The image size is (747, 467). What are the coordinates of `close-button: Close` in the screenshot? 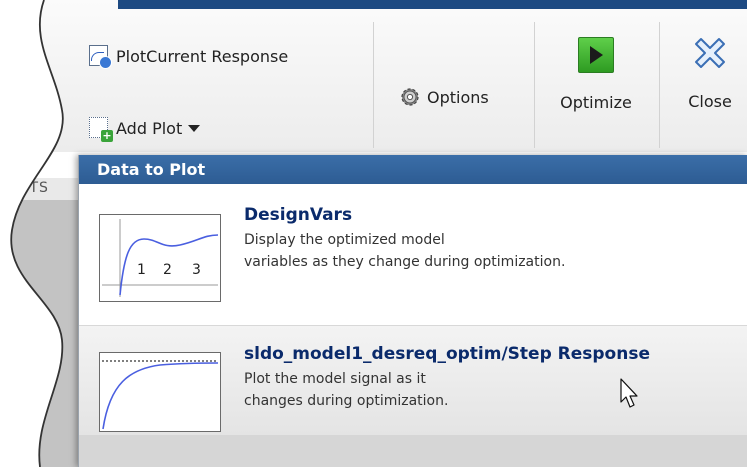 It's located at (708, 73).